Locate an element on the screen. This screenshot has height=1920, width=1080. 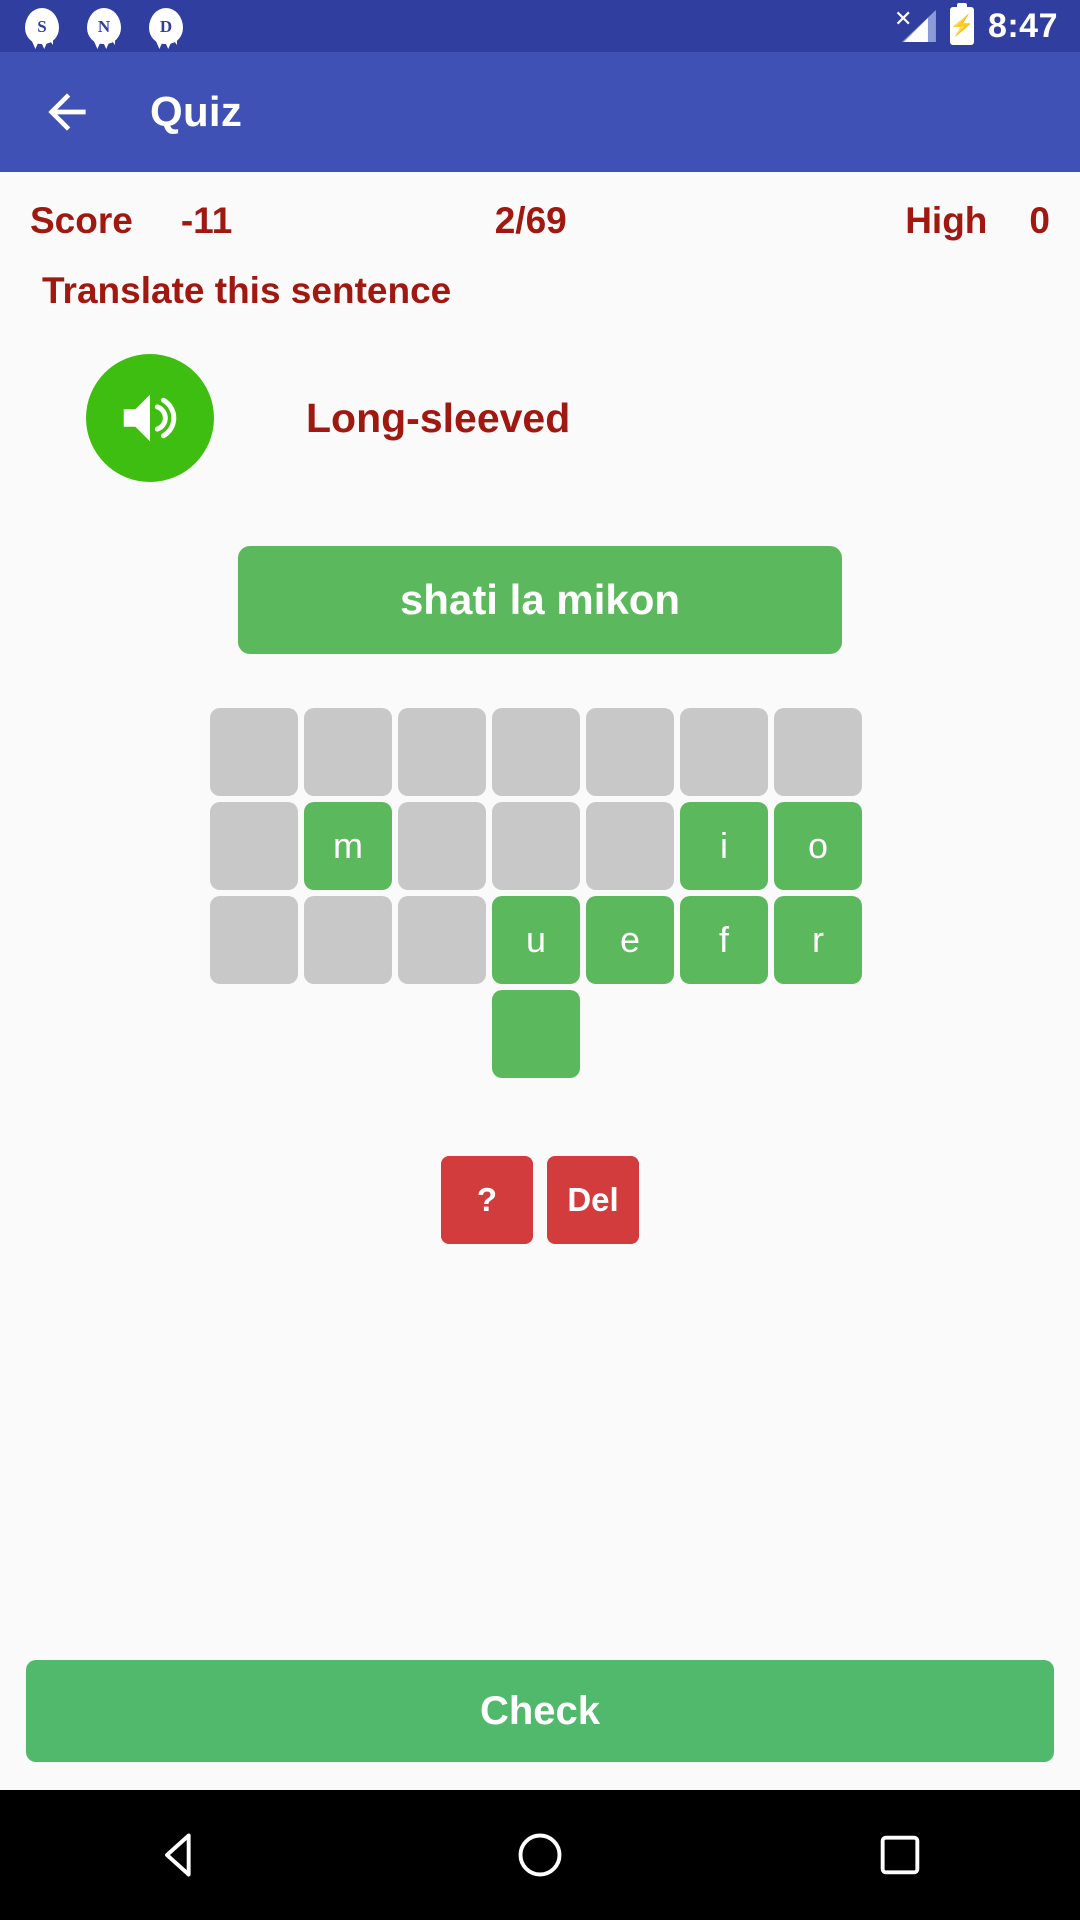
notification-letter: N is located at coordinates (104, 26).